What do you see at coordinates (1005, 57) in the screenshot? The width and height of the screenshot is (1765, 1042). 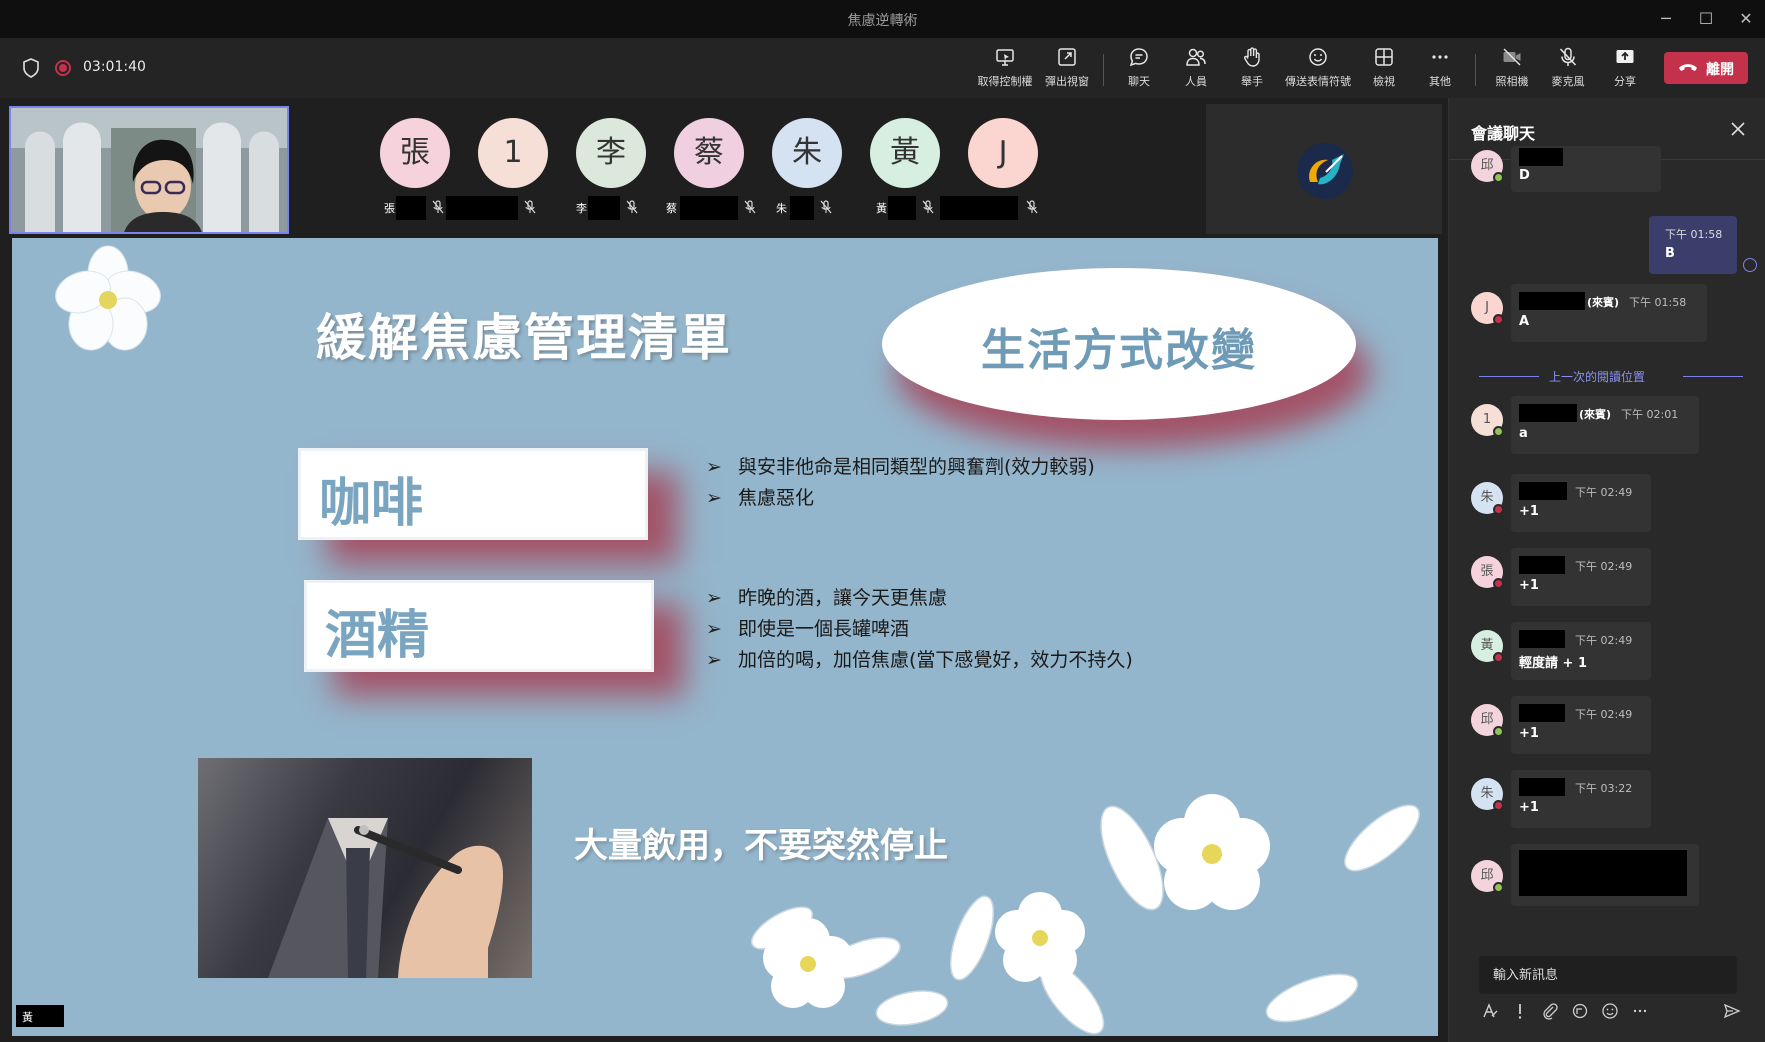 I see `control-icon` at bounding box center [1005, 57].